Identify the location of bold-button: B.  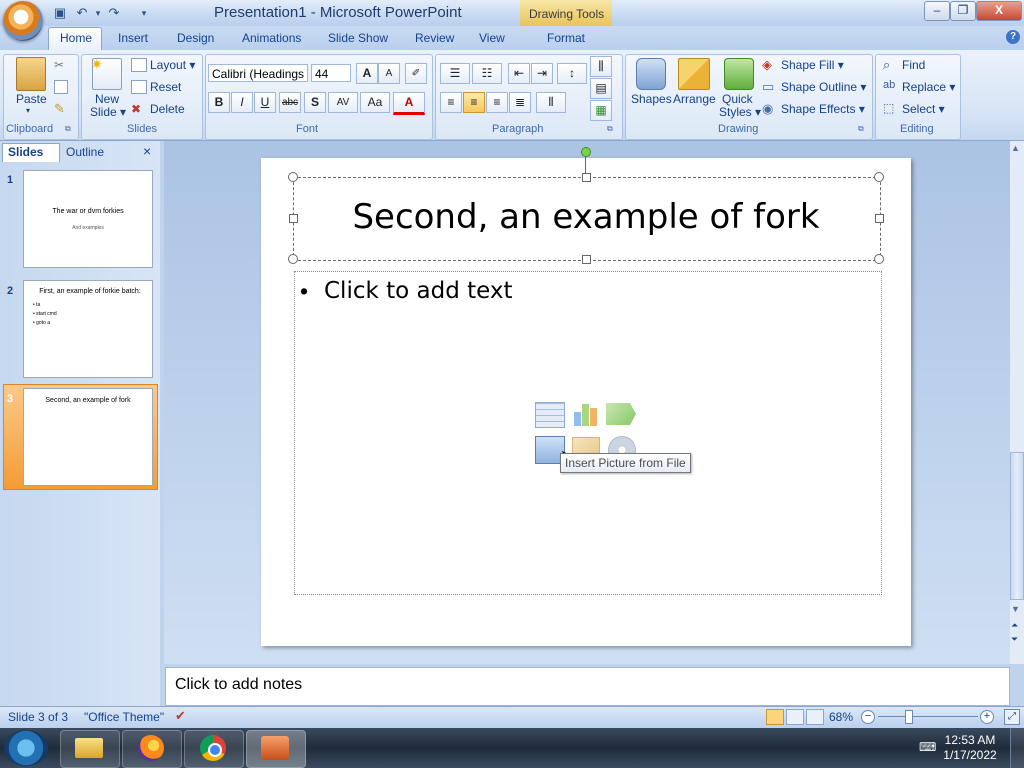
(219, 102).